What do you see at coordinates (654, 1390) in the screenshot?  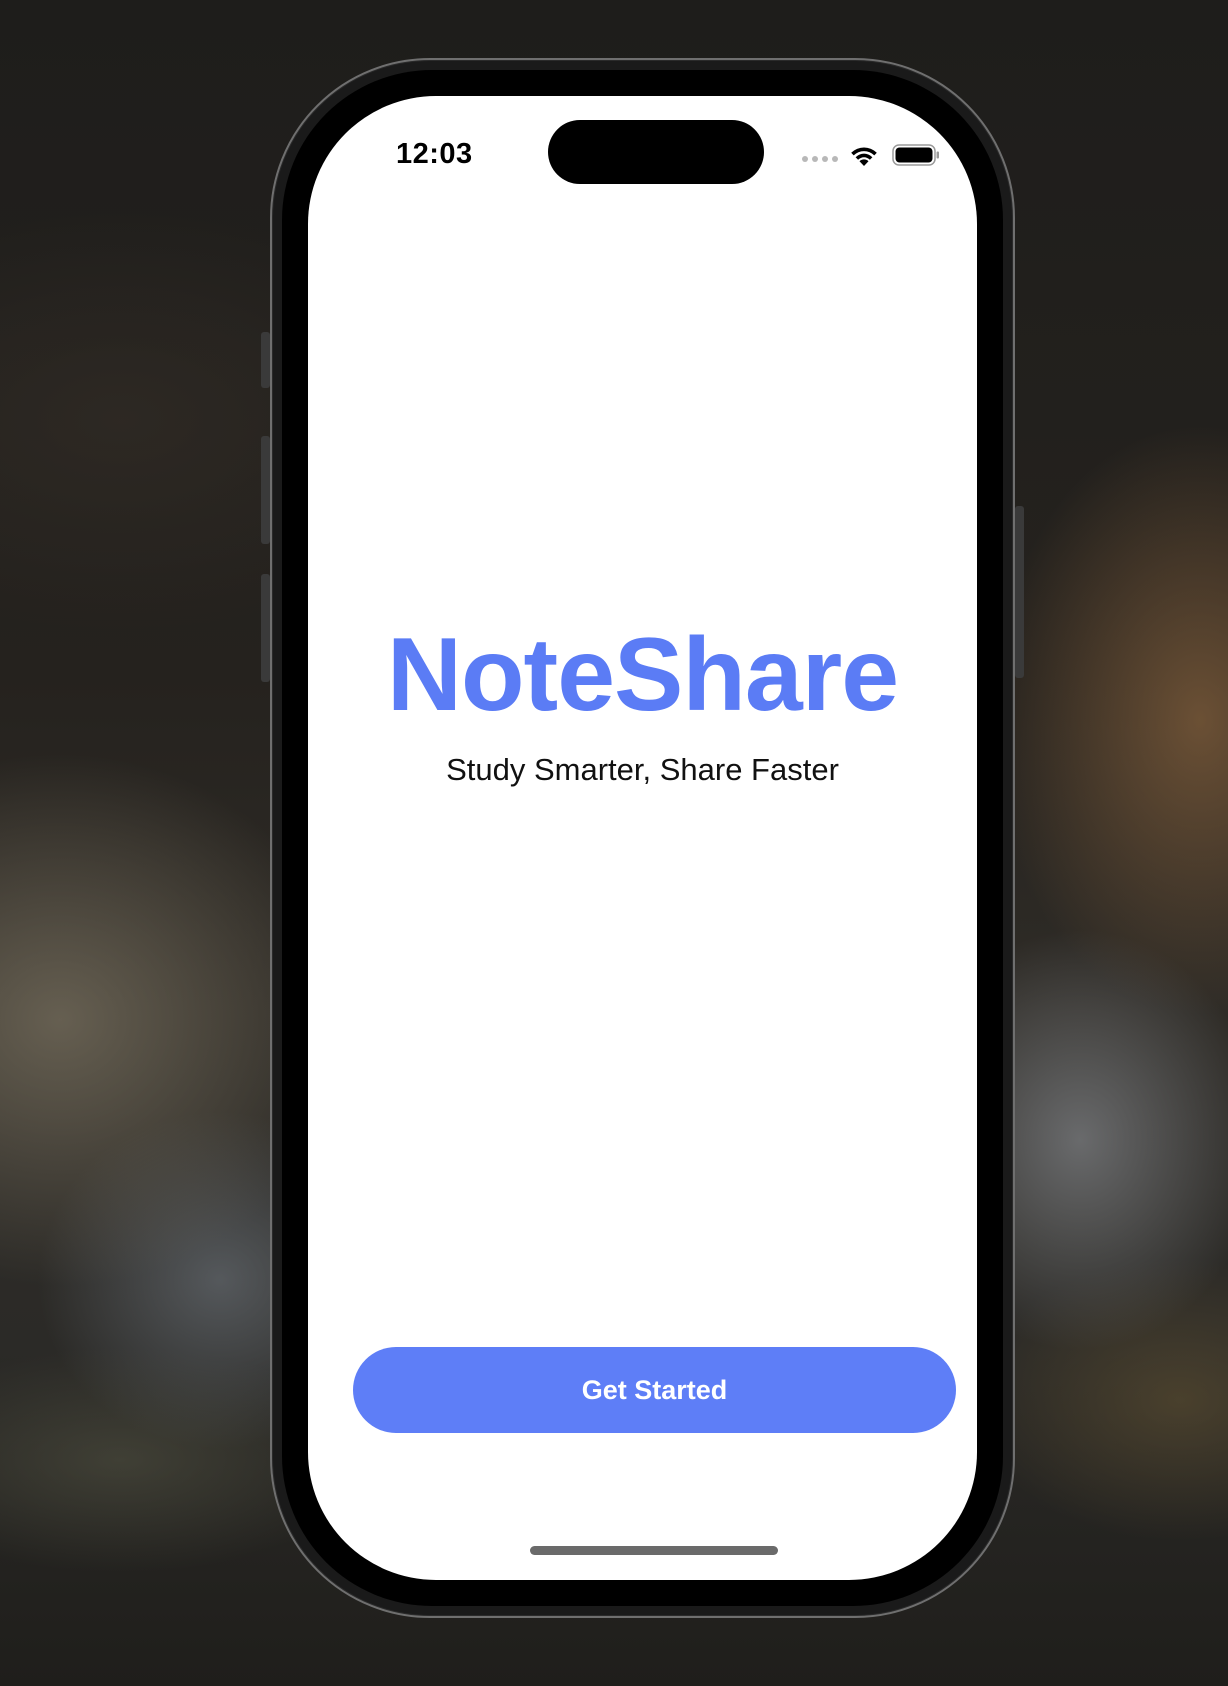 I see `get-started-button: Get Started` at bounding box center [654, 1390].